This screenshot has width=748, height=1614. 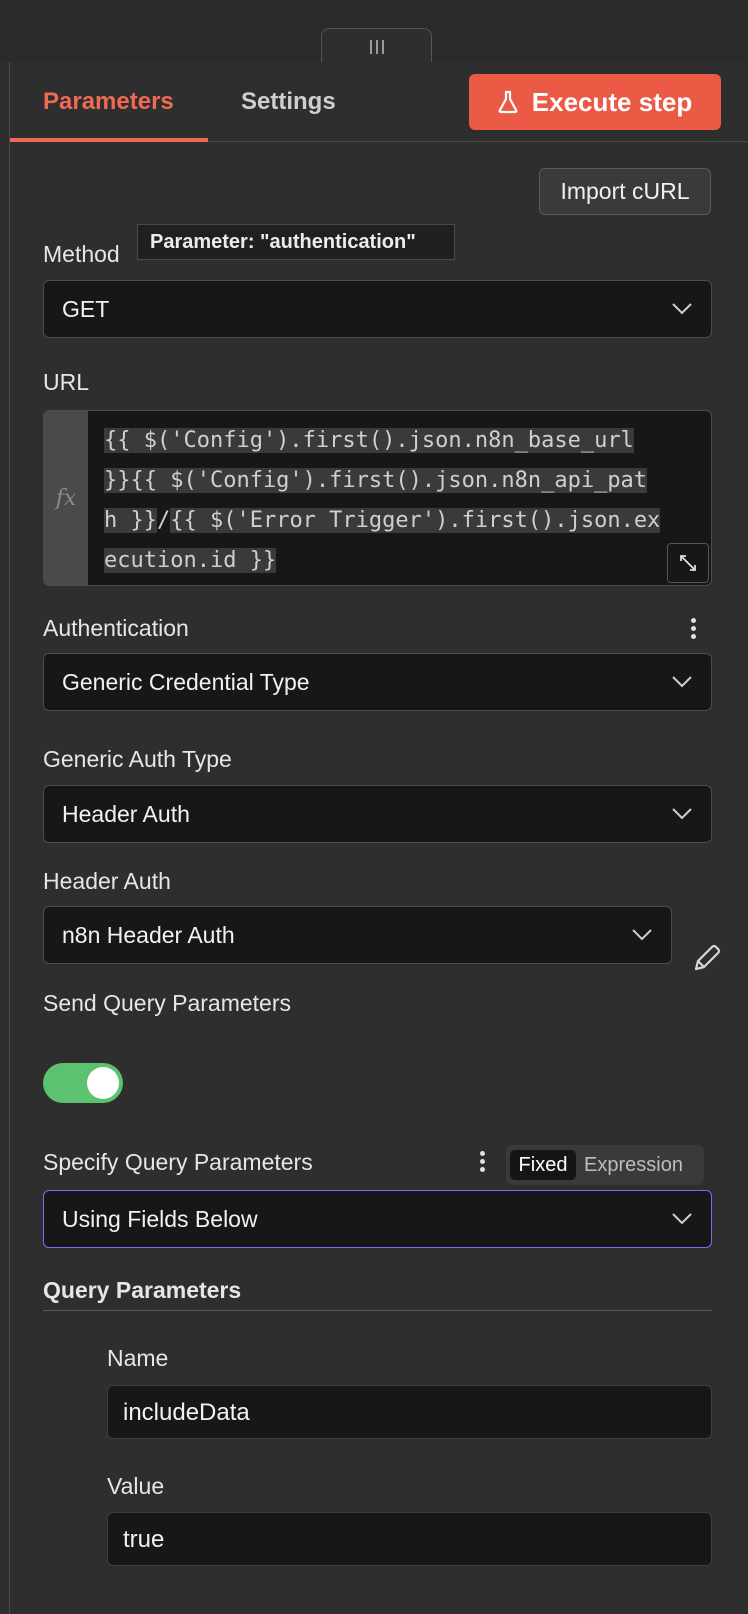 I want to click on query-param-name-value: includeData, so click(x=186, y=1412).